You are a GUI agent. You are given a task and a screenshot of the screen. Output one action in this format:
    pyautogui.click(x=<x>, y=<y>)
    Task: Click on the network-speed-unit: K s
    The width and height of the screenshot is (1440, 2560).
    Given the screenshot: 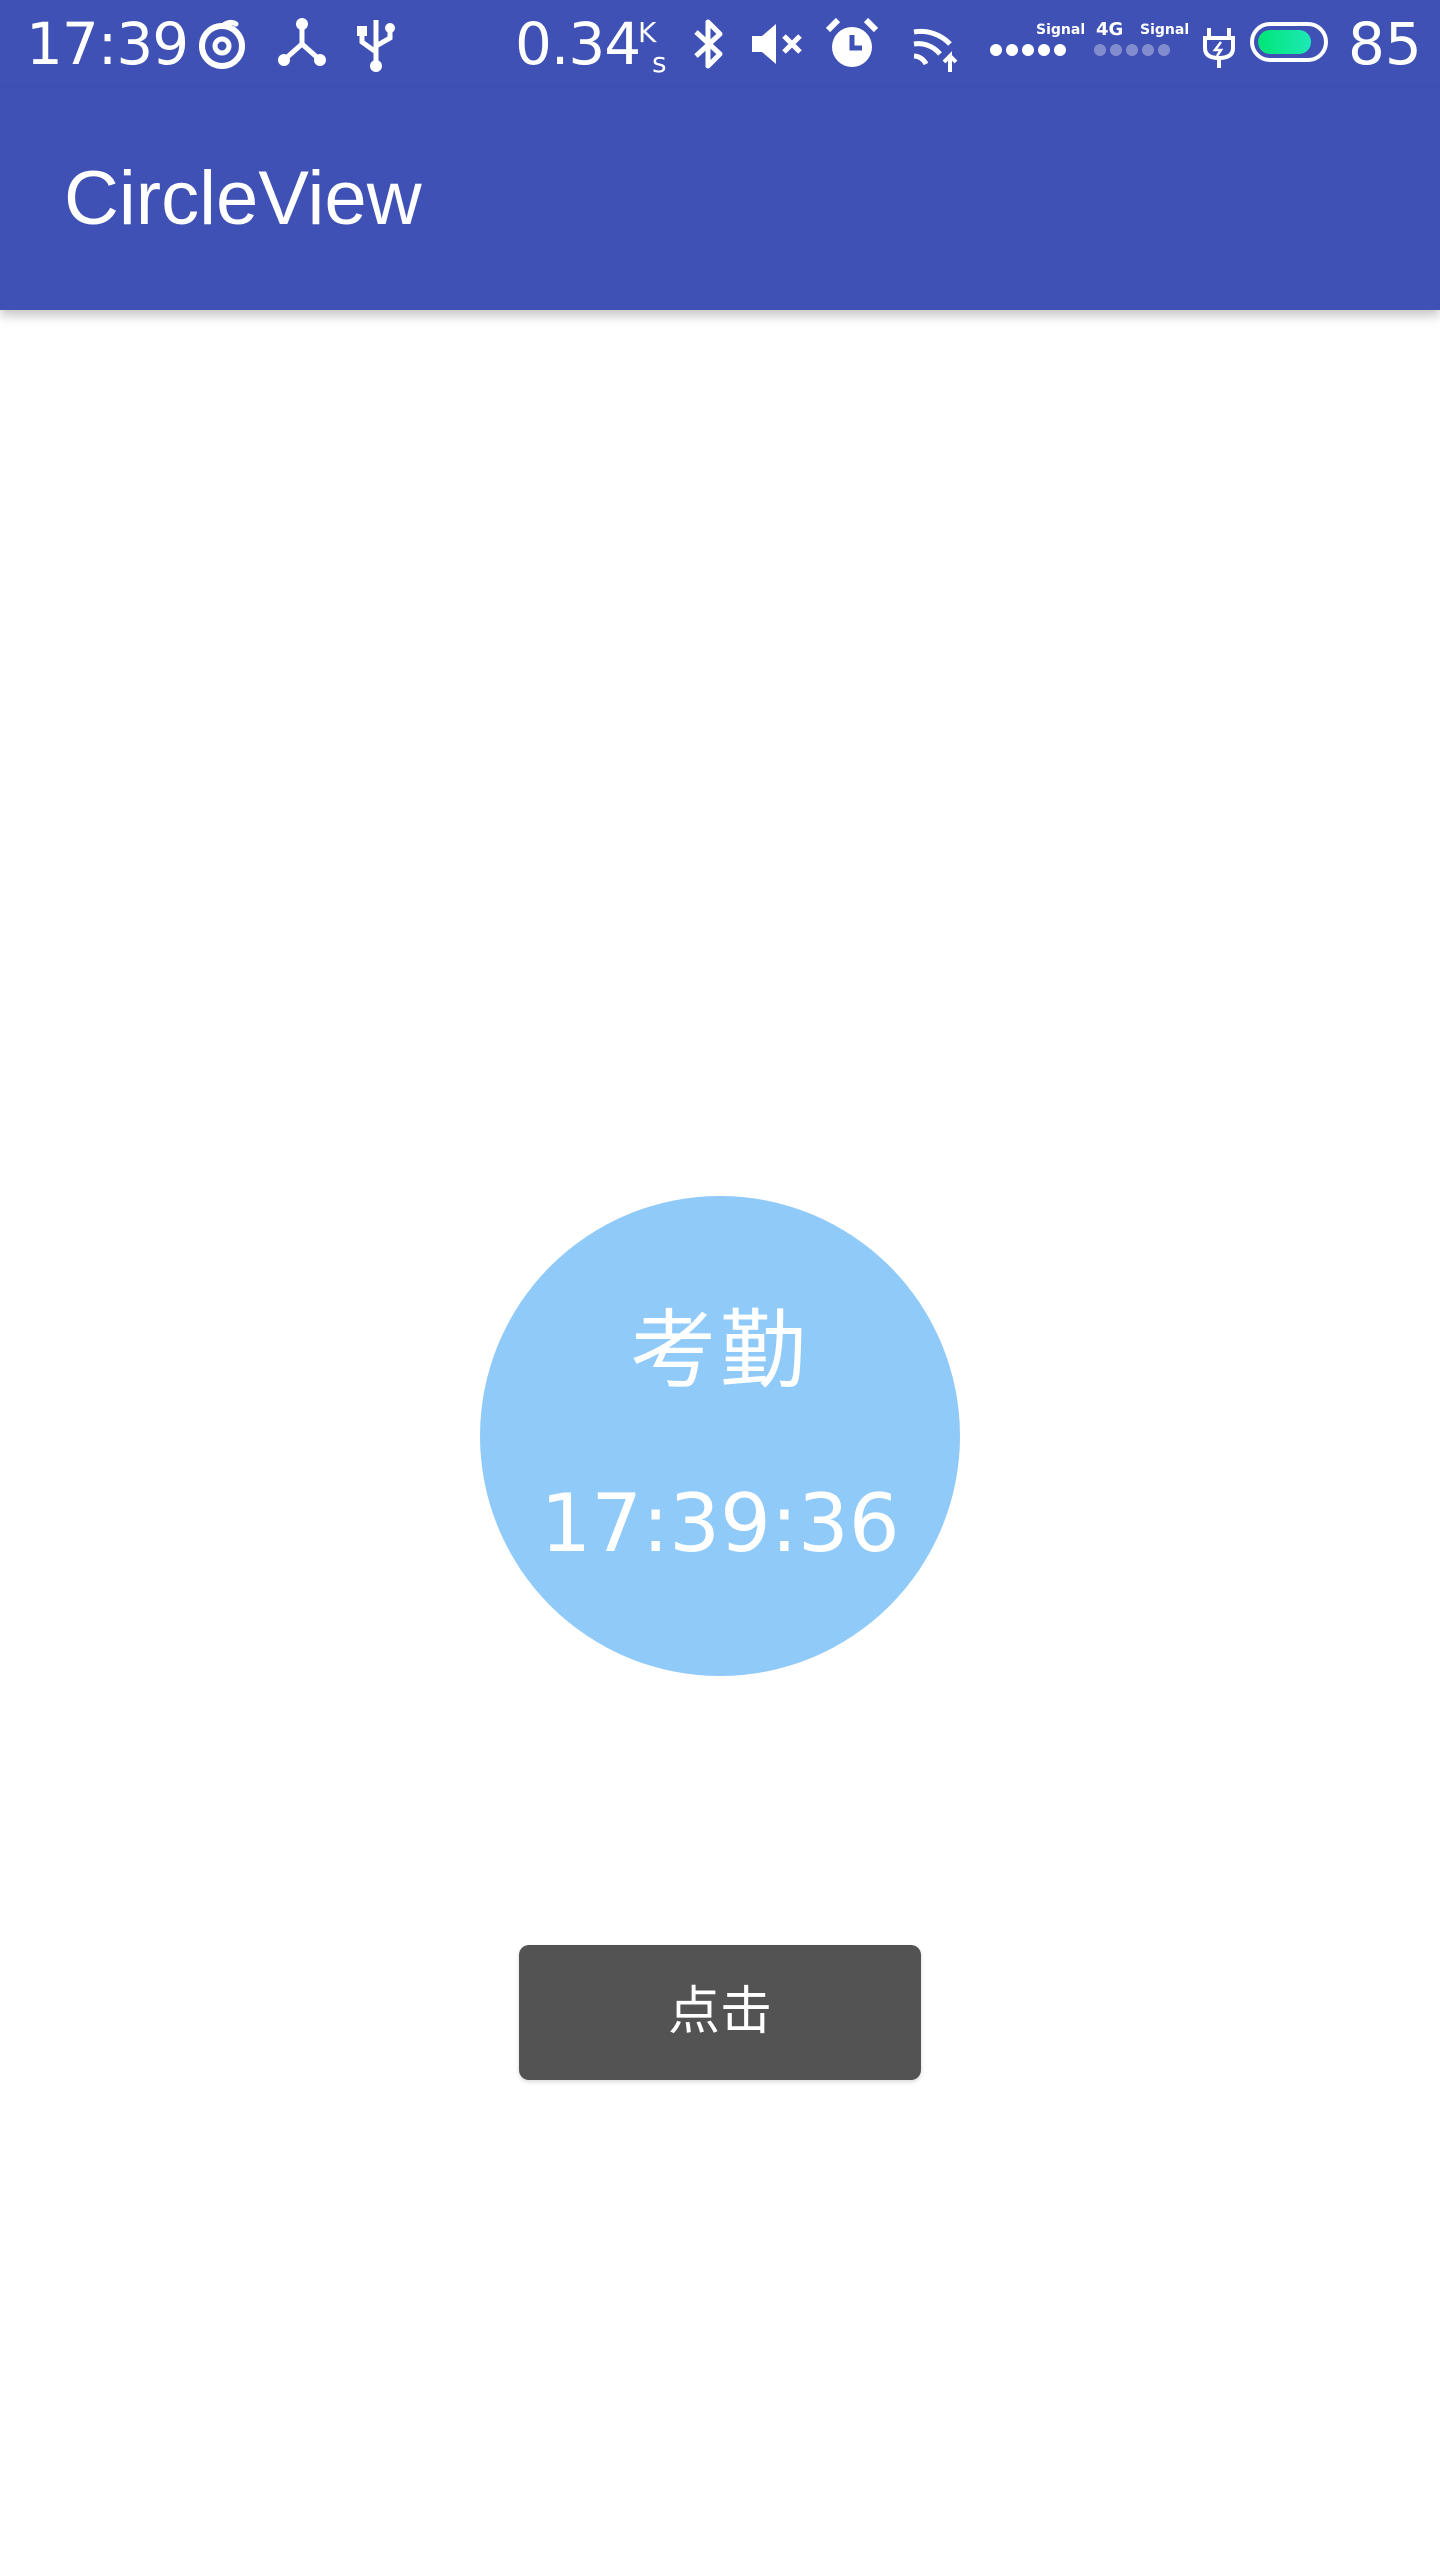 What is the action you would take?
    pyautogui.click(x=652, y=48)
    